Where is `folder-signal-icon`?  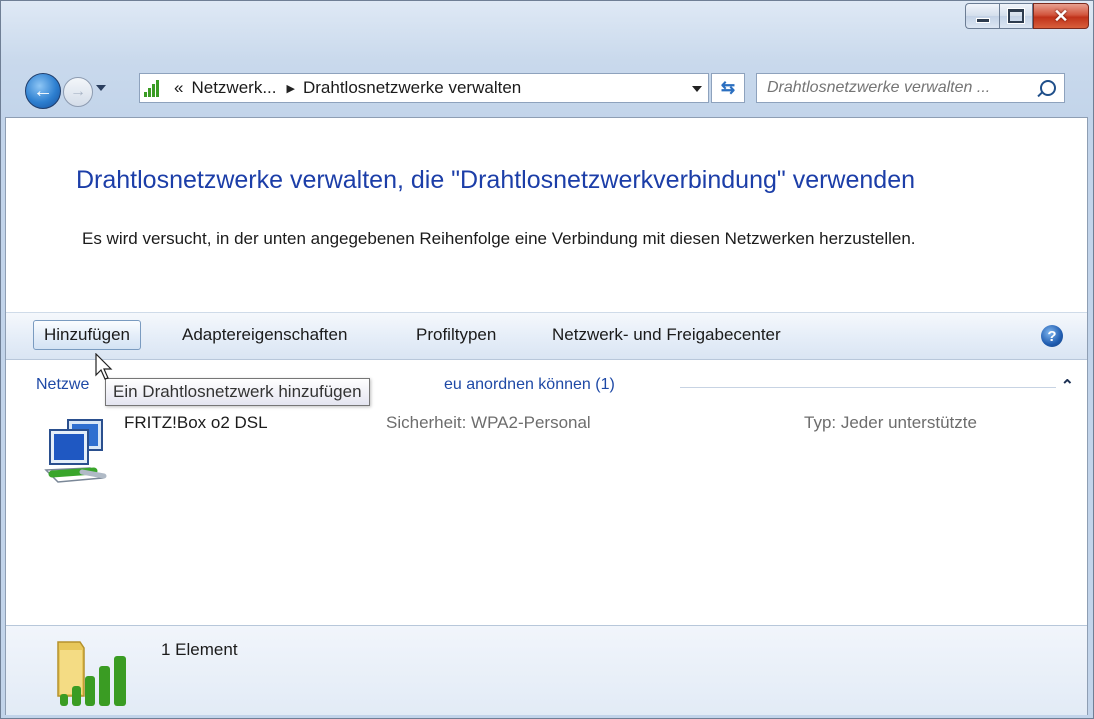
folder-signal-icon is located at coordinates (91, 673).